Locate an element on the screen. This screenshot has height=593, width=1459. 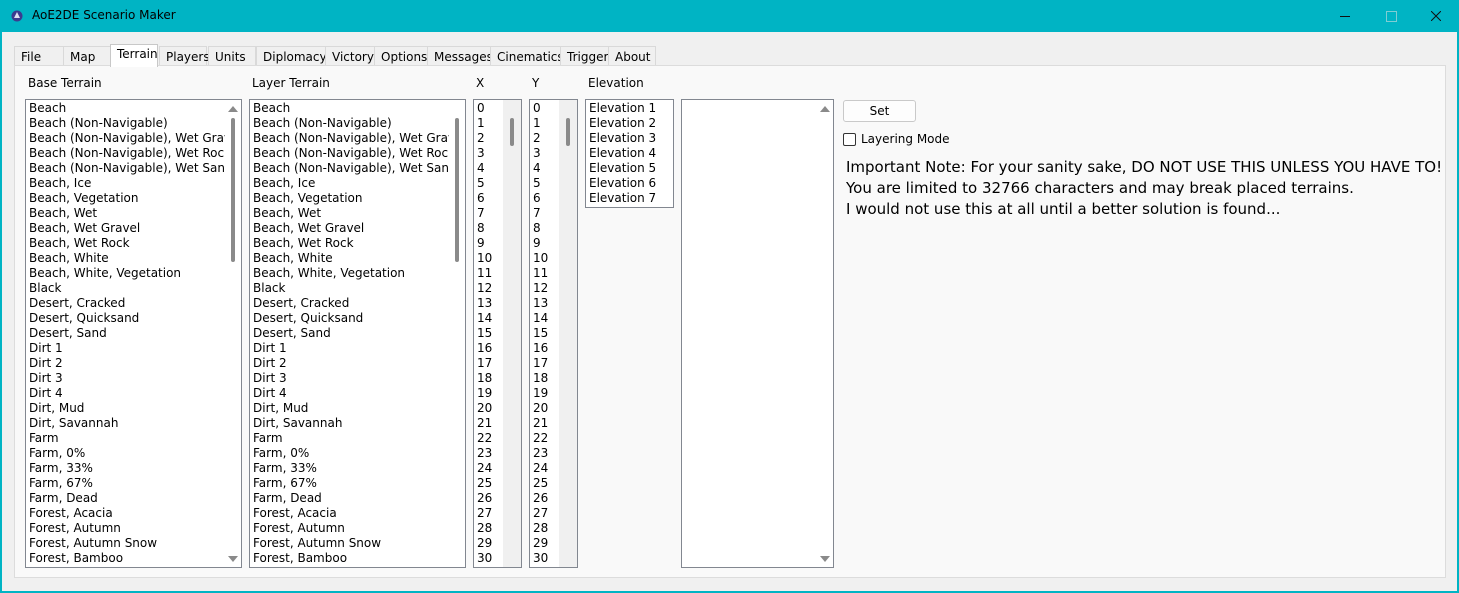
x-item: 2 is located at coordinates (484, 138).